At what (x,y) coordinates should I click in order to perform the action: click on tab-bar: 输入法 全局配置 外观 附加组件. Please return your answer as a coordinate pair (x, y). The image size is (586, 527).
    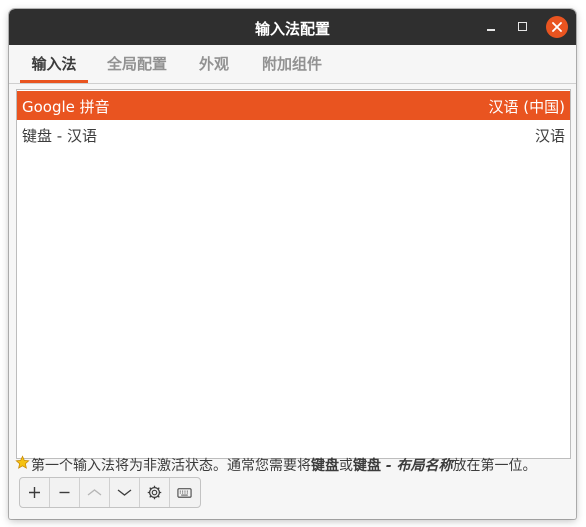
    Looking at the image, I should click on (292, 64).